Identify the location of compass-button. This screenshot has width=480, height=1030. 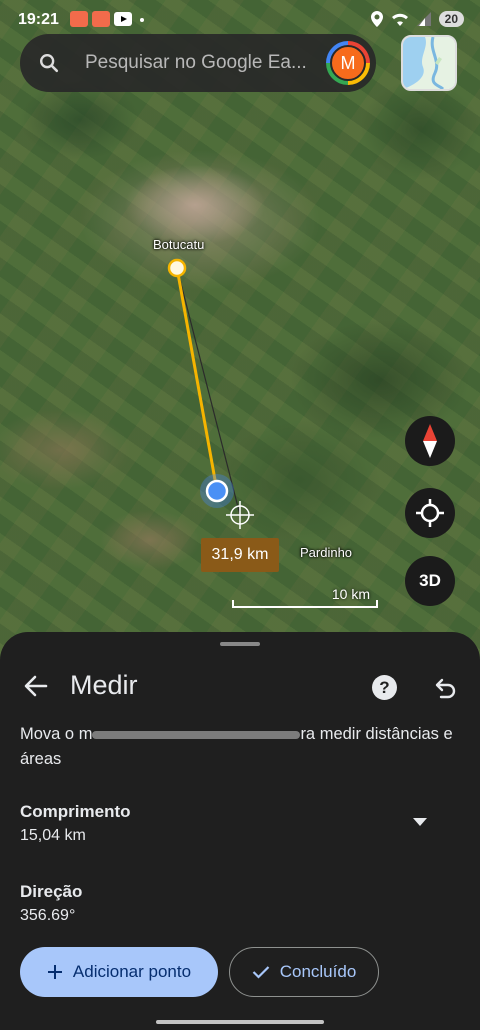
(430, 441).